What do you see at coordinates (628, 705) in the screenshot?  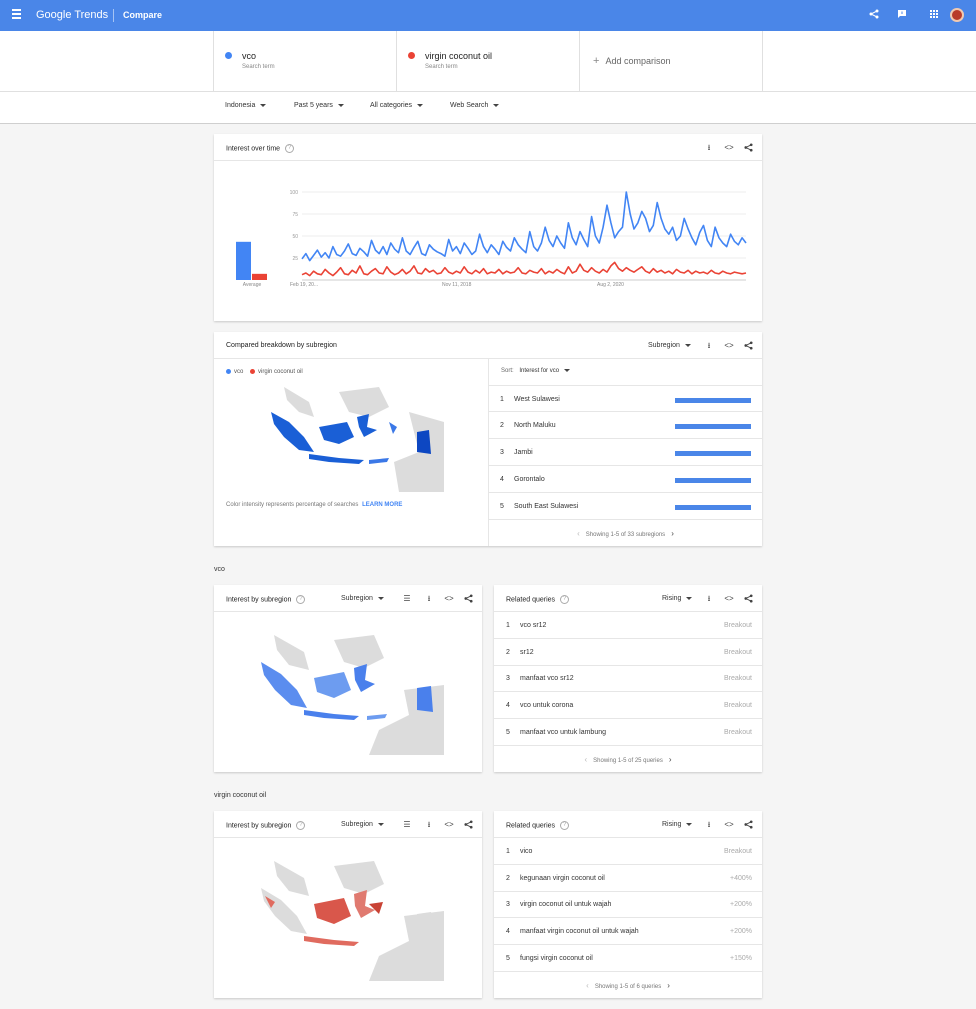 I see `query-row: 4 vco untuk corona Breakout` at bounding box center [628, 705].